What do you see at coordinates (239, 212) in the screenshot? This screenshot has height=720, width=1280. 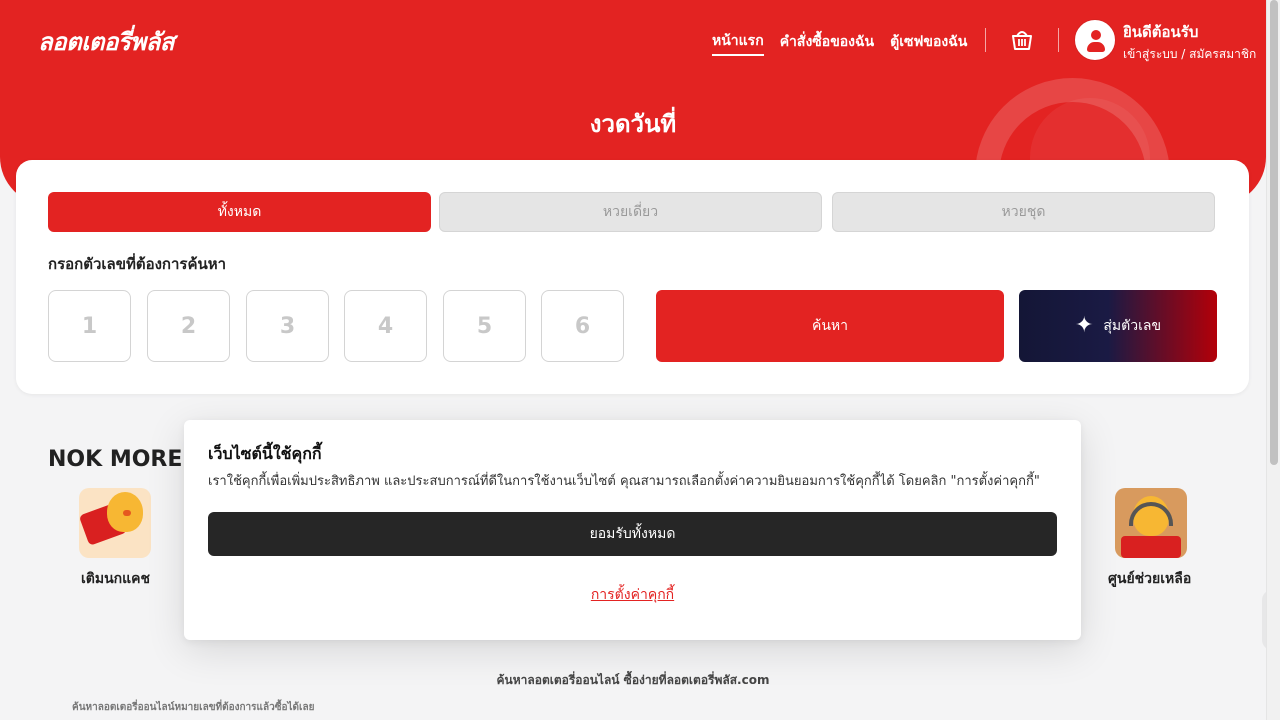 I see `tab-all: ทั้งหมด` at bounding box center [239, 212].